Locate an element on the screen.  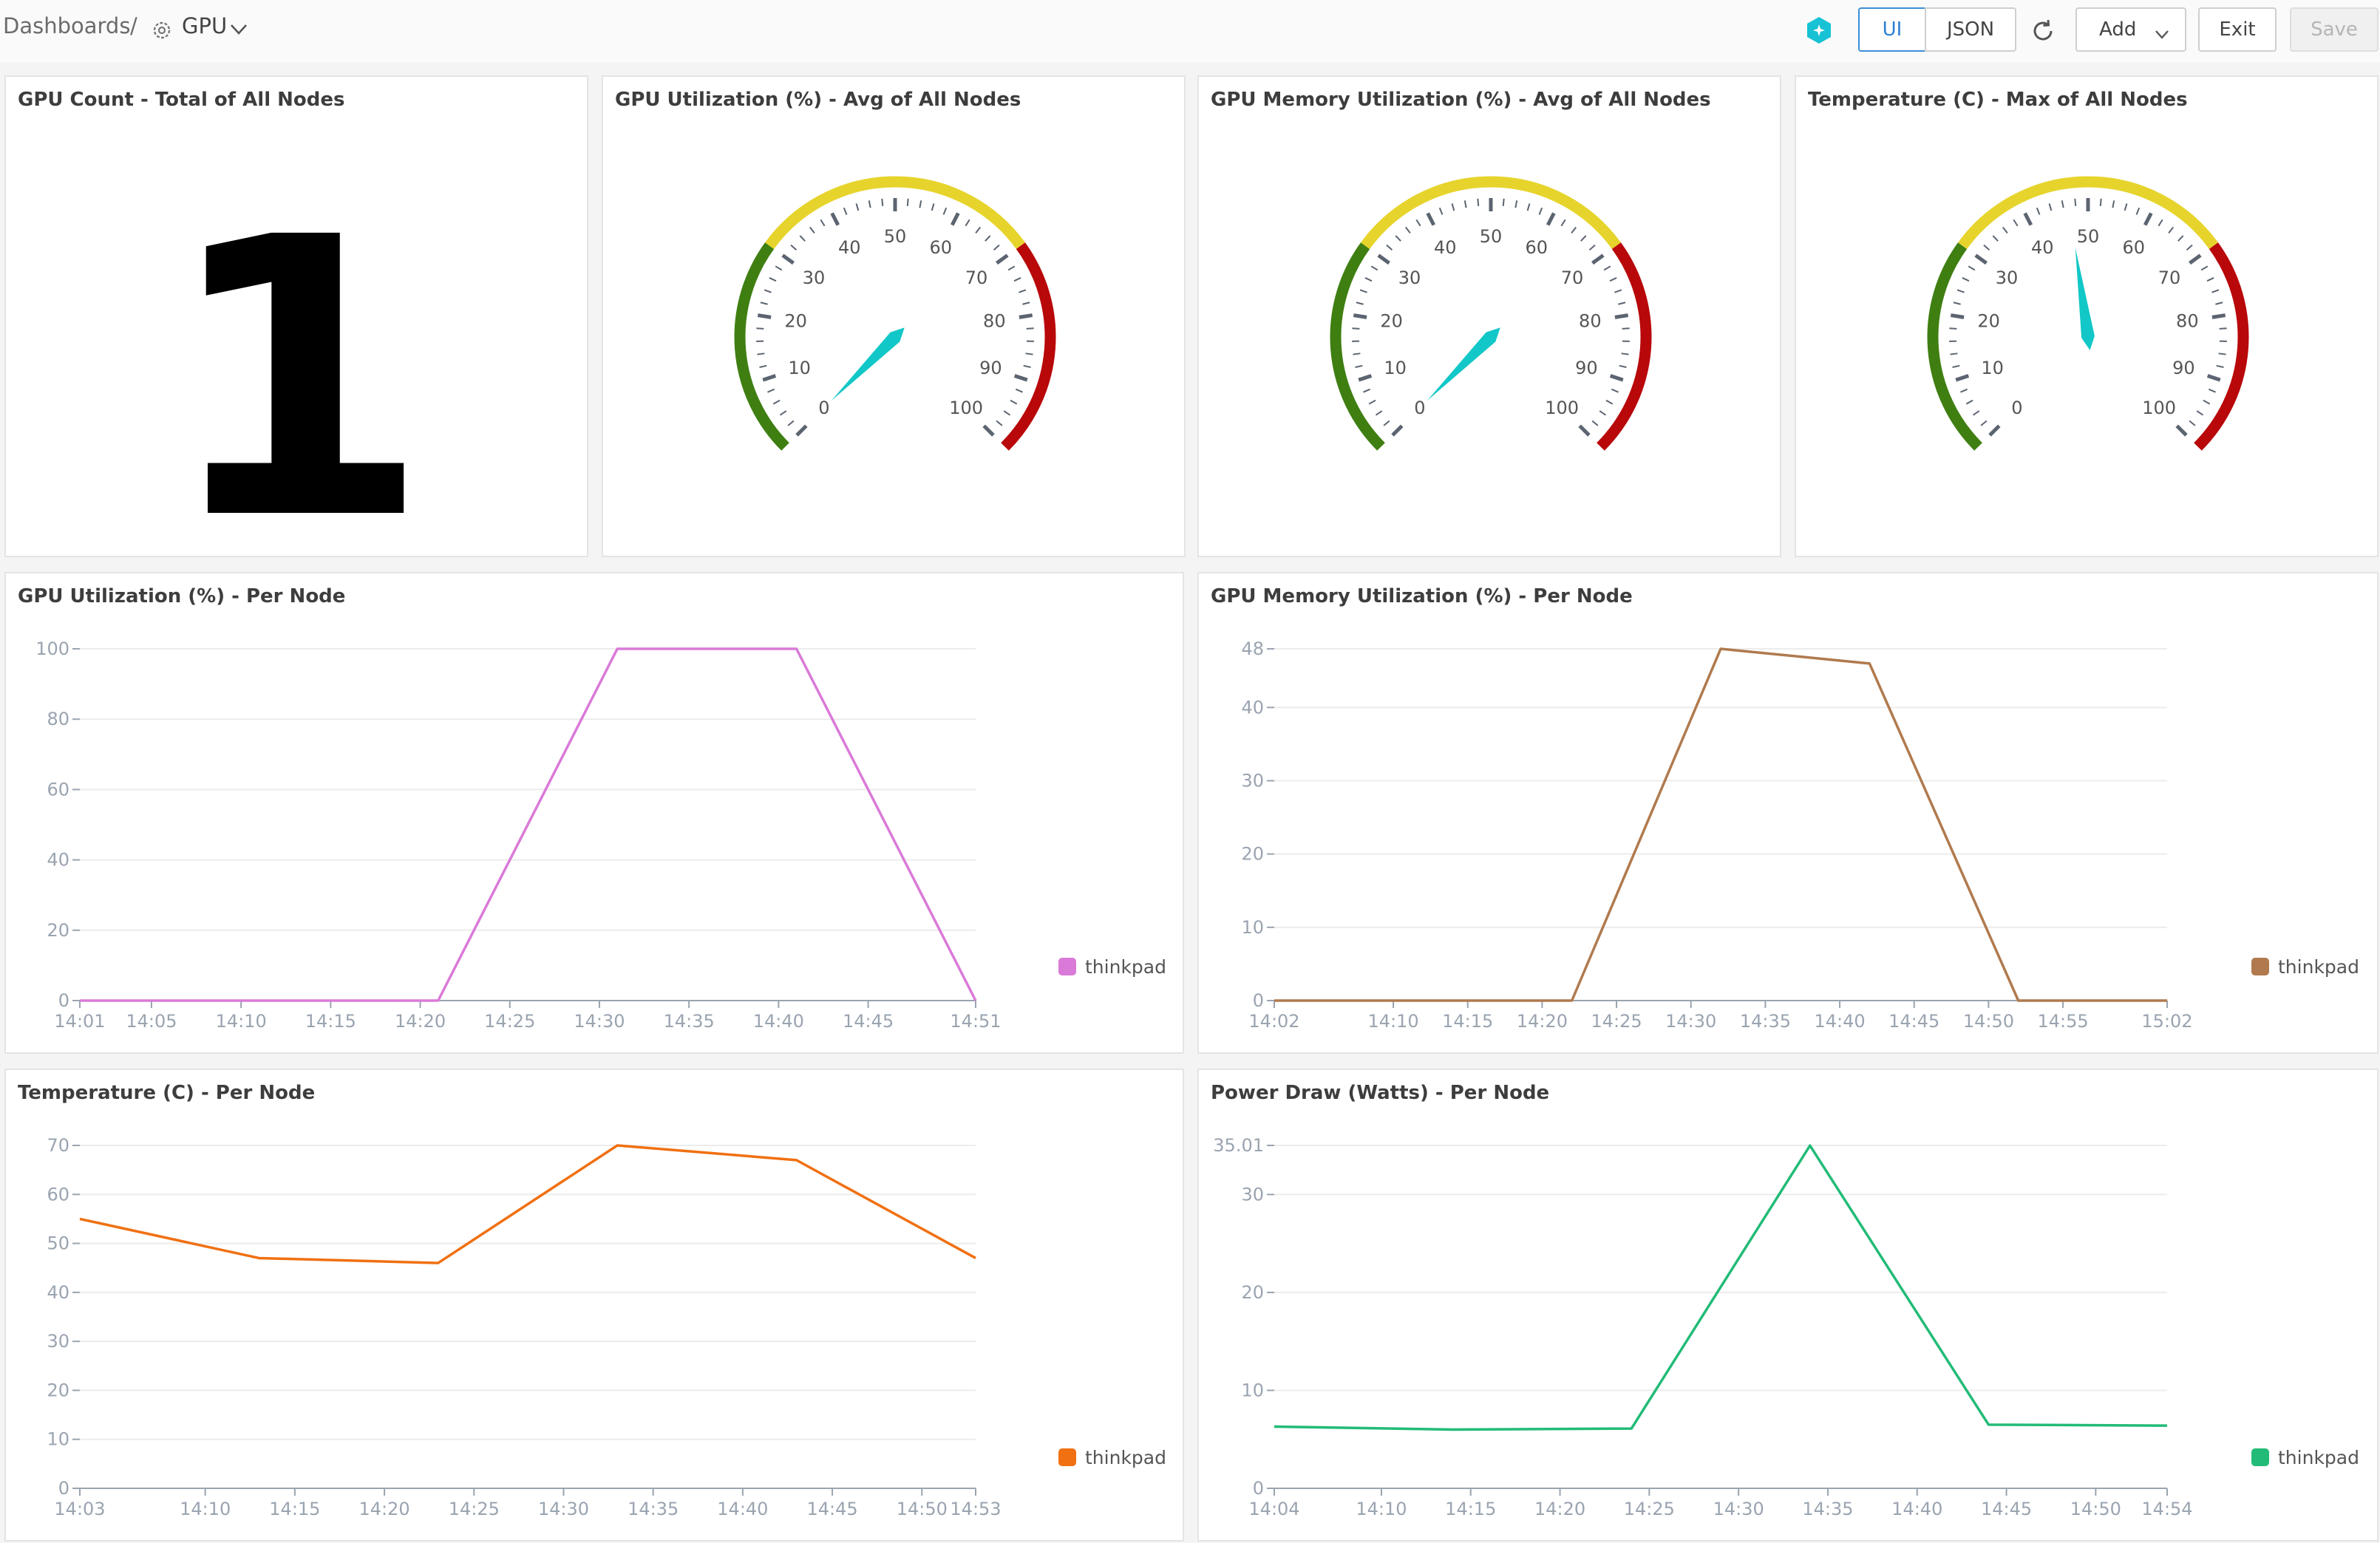
save-button: Save is located at coordinates (2334, 29).